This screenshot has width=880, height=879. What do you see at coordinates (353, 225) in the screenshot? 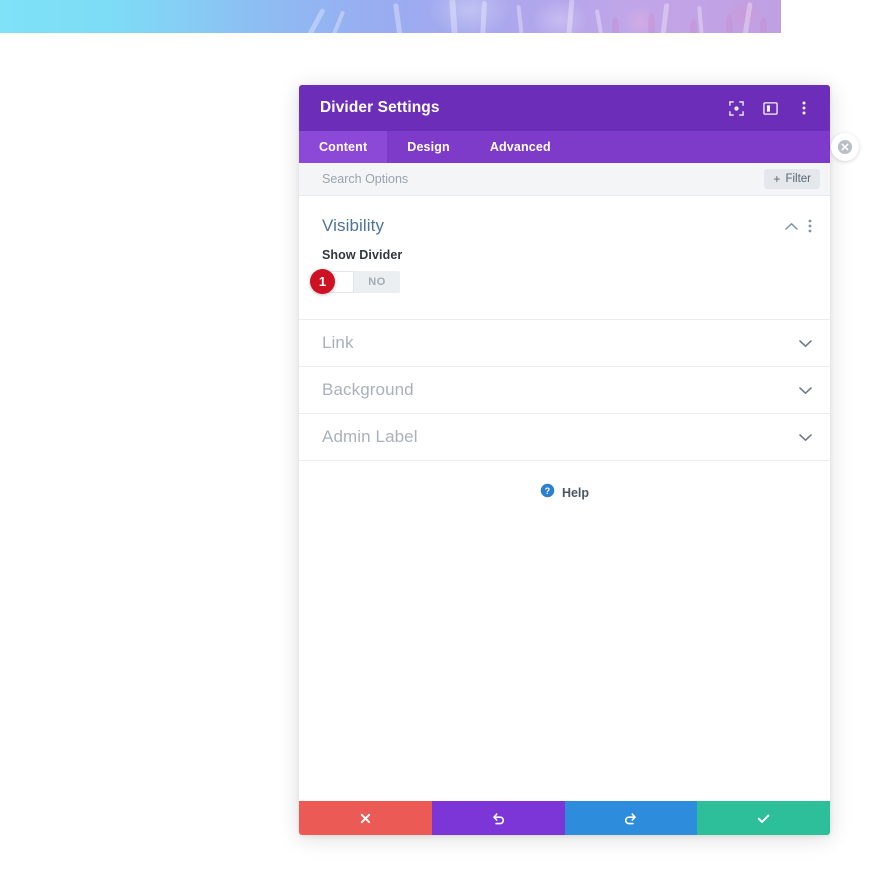
I see `section-visibility-title: Visibility` at bounding box center [353, 225].